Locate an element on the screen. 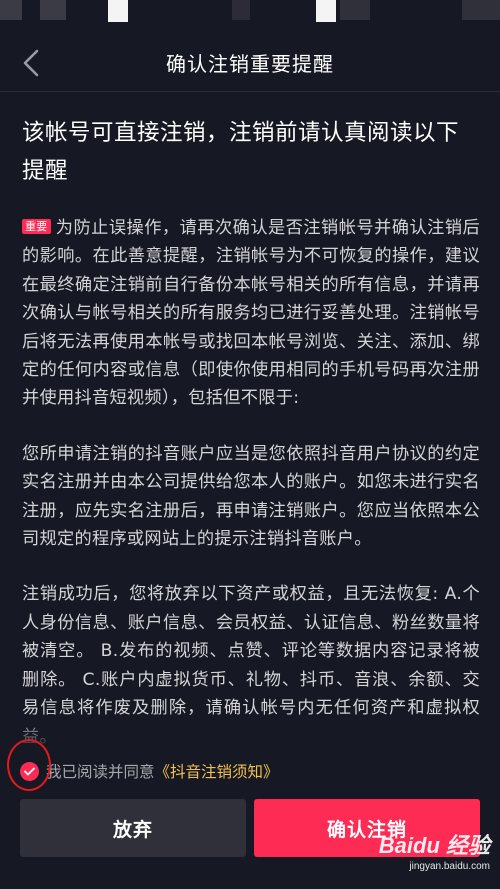 This screenshot has height=889, width=500. agreement-row: 我已阅读并同意 《抖音注销须知》 is located at coordinates (149, 771).